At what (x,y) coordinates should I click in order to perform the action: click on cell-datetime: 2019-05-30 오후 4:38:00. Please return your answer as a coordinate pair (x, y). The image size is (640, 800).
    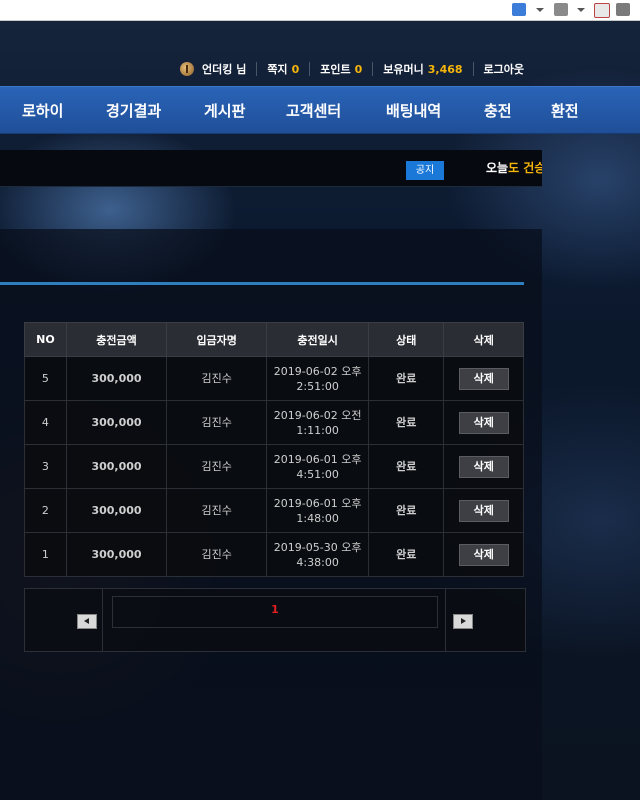
    Looking at the image, I should click on (318, 554).